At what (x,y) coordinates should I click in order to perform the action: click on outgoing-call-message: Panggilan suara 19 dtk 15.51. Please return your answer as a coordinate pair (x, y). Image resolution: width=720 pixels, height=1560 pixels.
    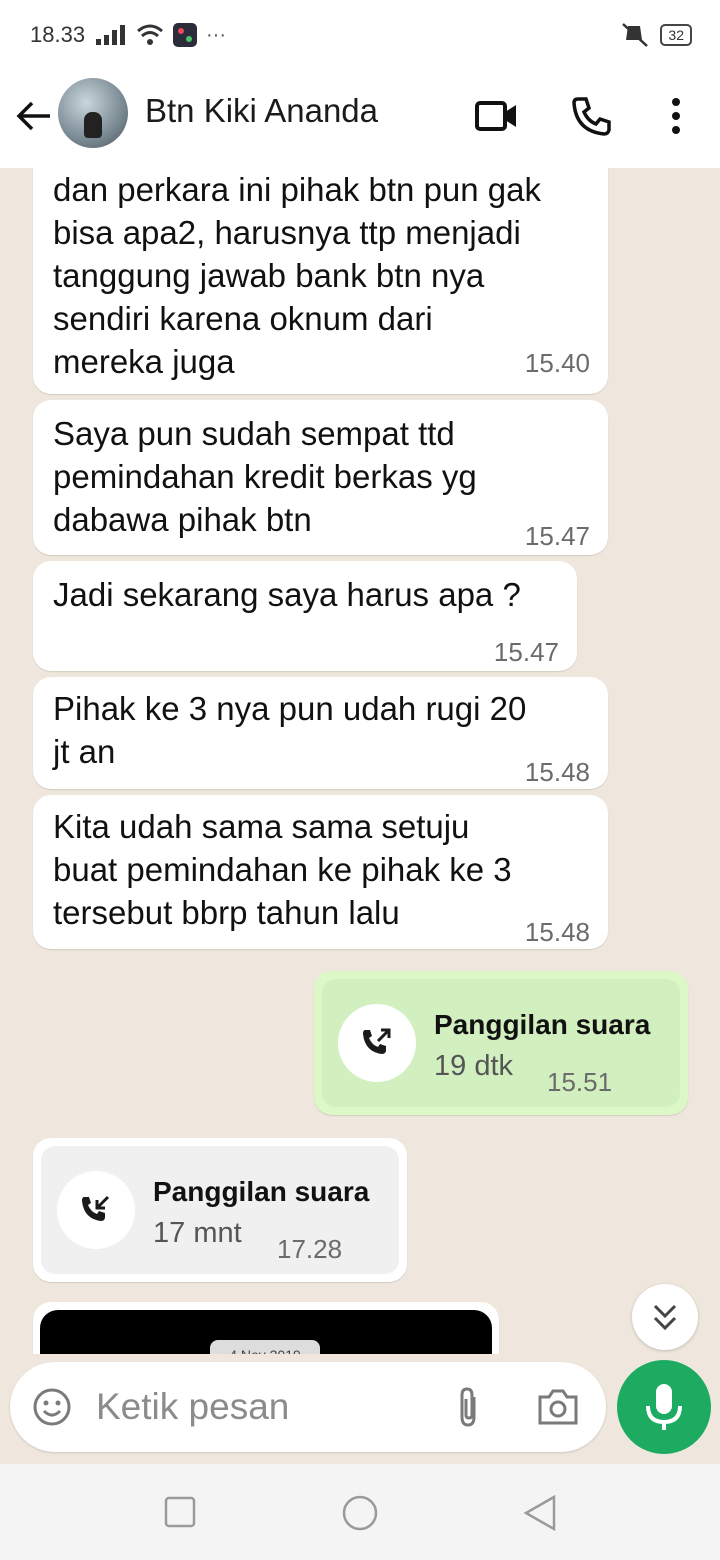
    Looking at the image, I should click on (501, 1043).